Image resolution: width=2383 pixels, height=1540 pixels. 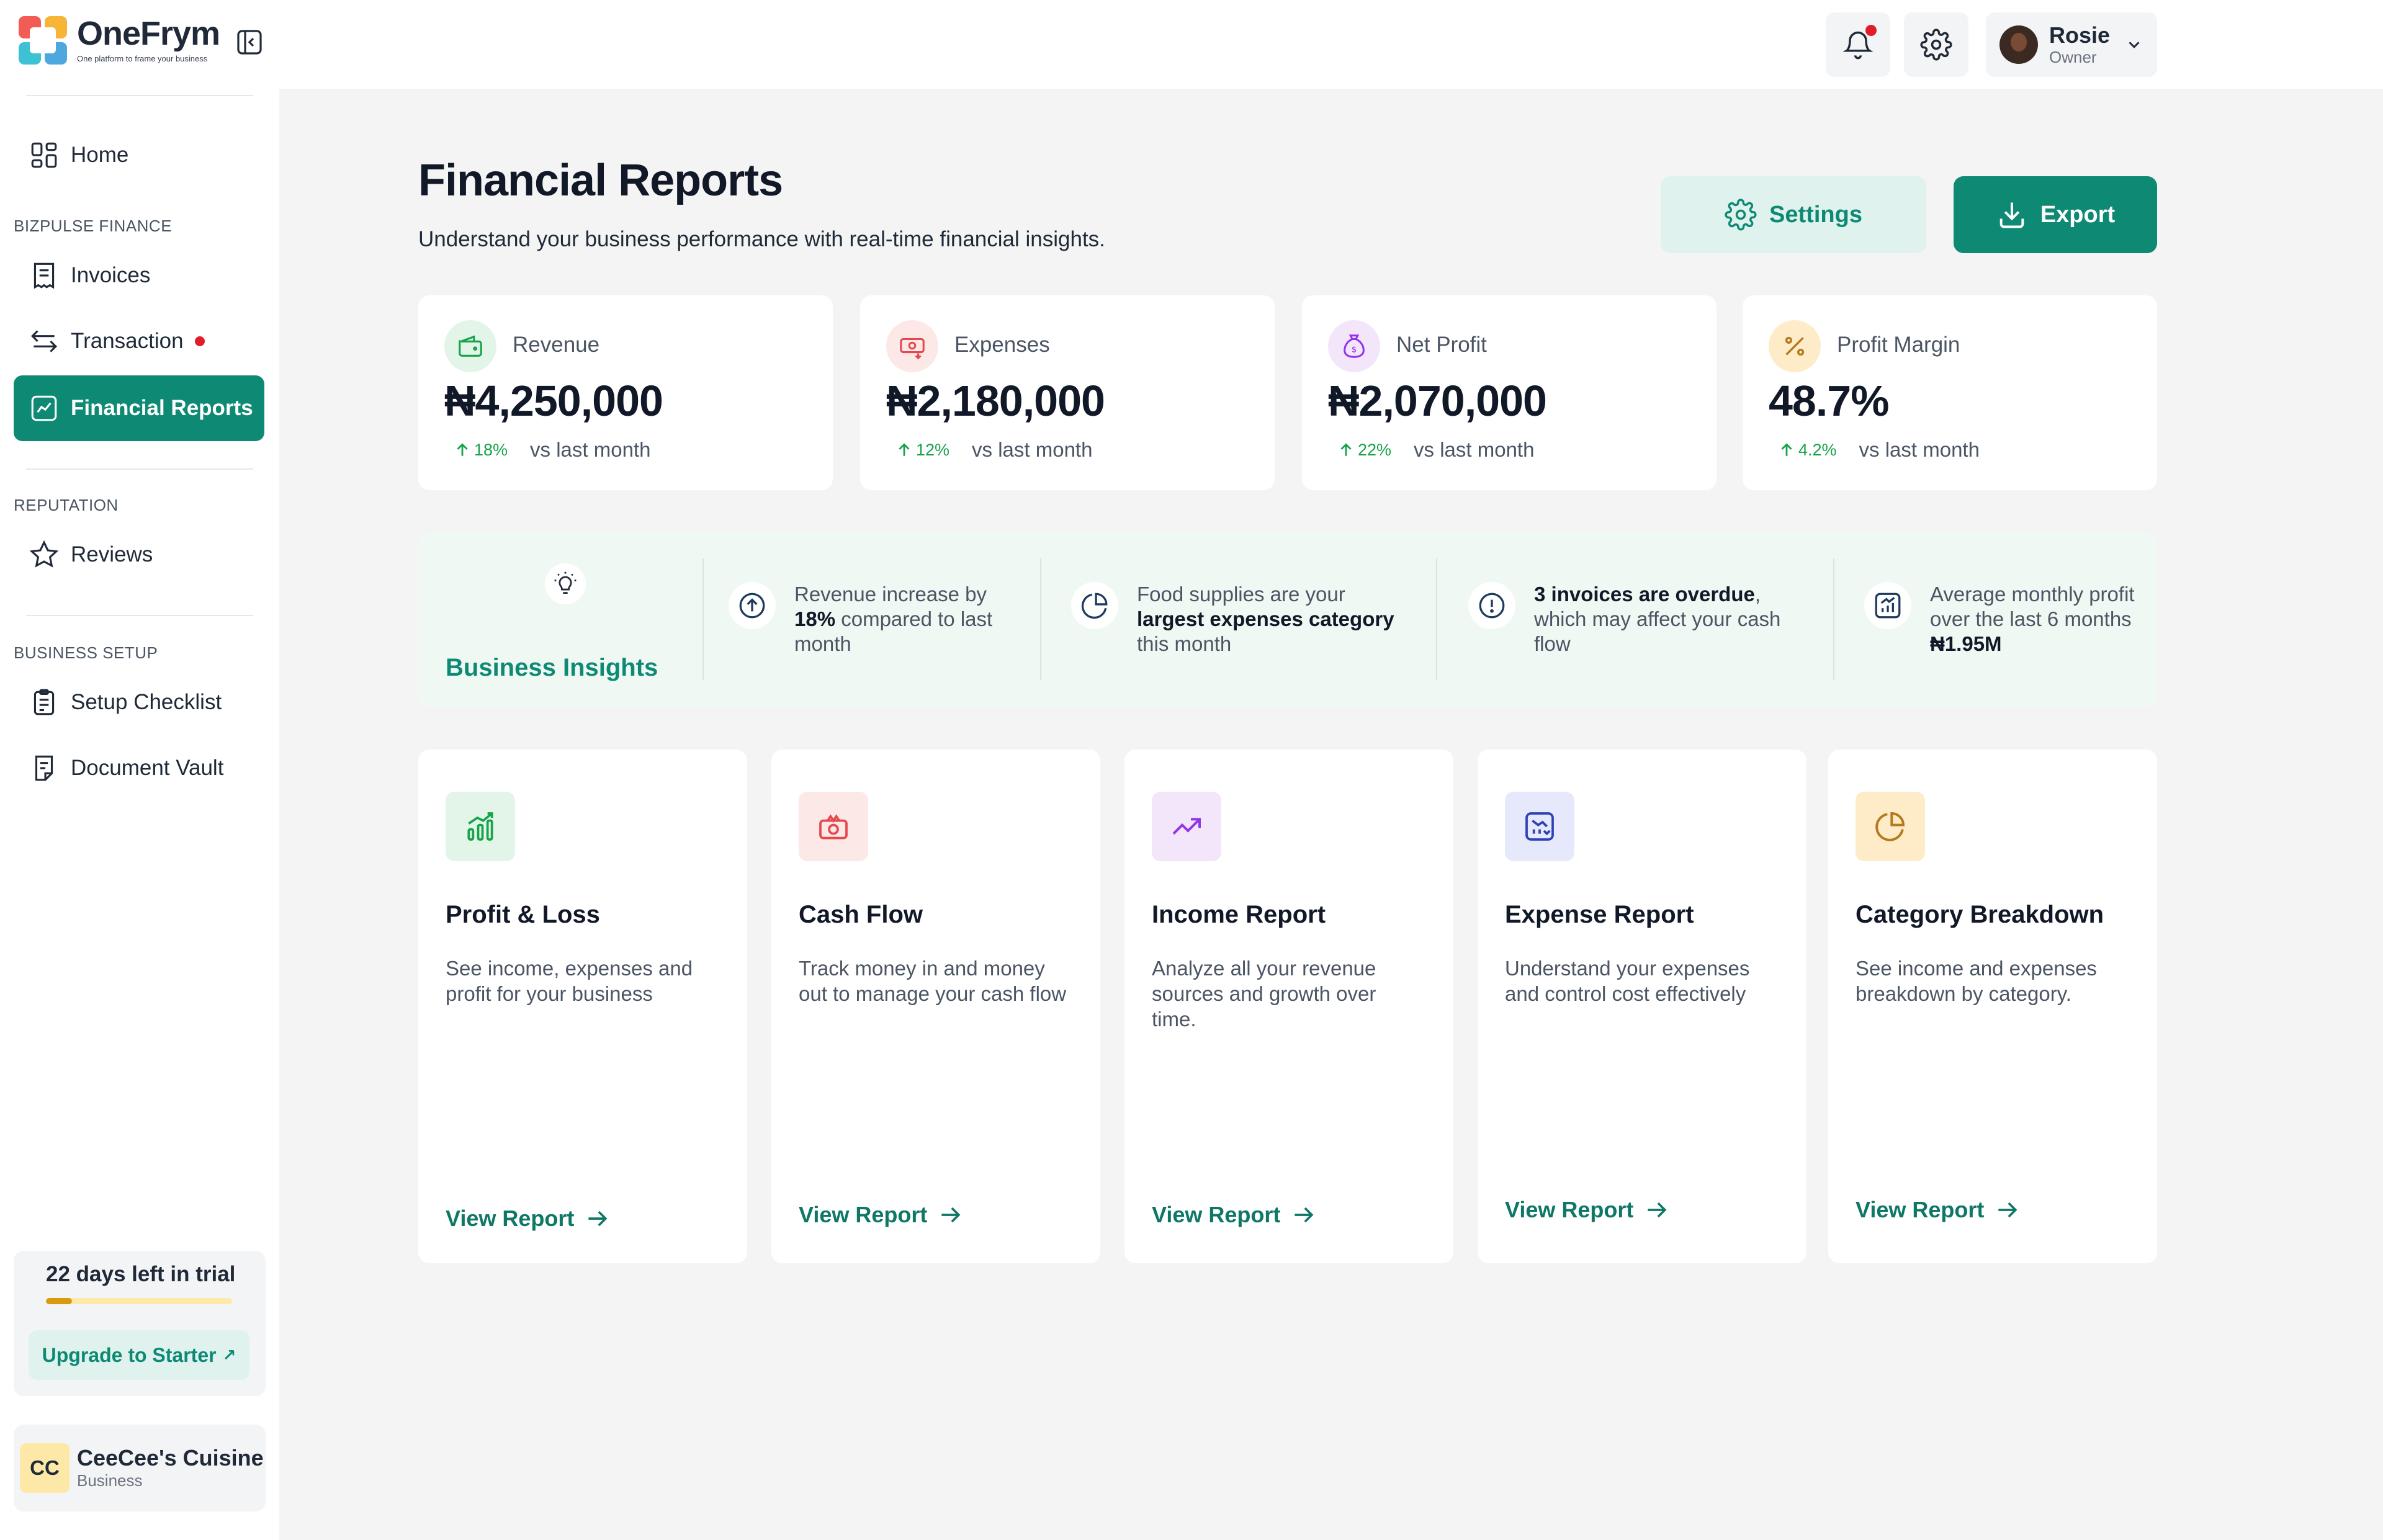 What do you see at coordinates (44, 155) in the screenshot?
I see `grid-icon` at bounding box center [44, 155].